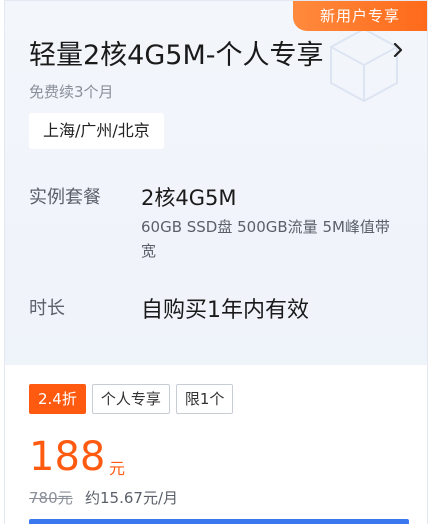 The height and width of the screenshot is (524, 432). Describe the element at coordinates (51, 498) in the screenshot. I see `original-price: 780元` at that location.